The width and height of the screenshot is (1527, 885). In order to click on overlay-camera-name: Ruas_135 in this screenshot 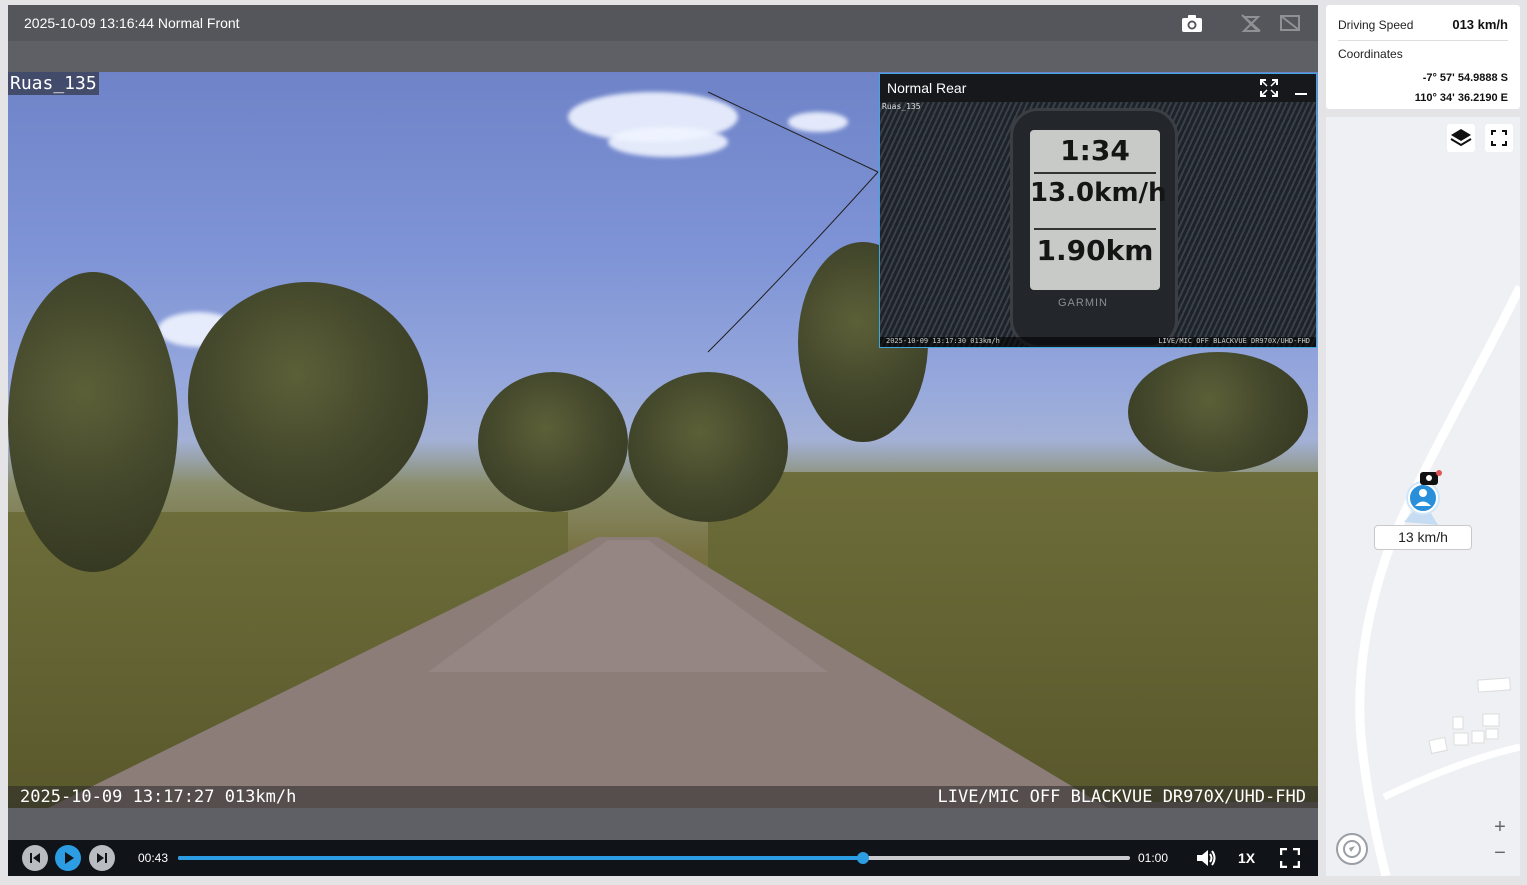, I will do `click(53, 83)`.